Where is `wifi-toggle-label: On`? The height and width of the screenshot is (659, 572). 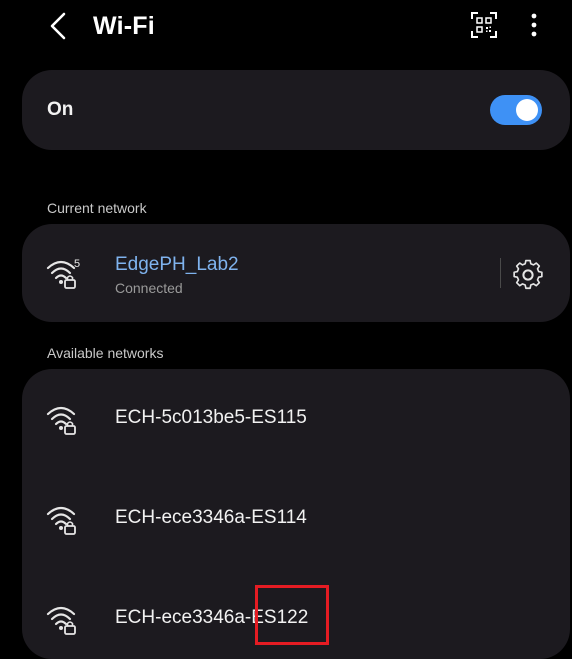
wifi-toggle-label: On is located at coordinates (60, 109).